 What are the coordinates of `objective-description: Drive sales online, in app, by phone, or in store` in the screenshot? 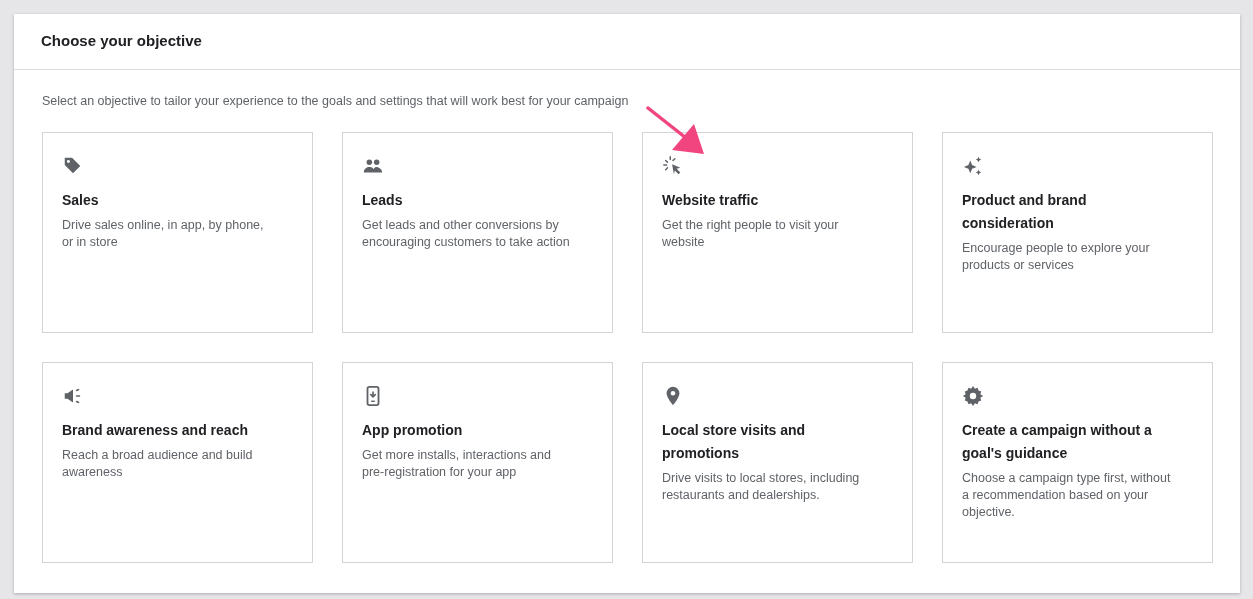 It's located at (163, 233).